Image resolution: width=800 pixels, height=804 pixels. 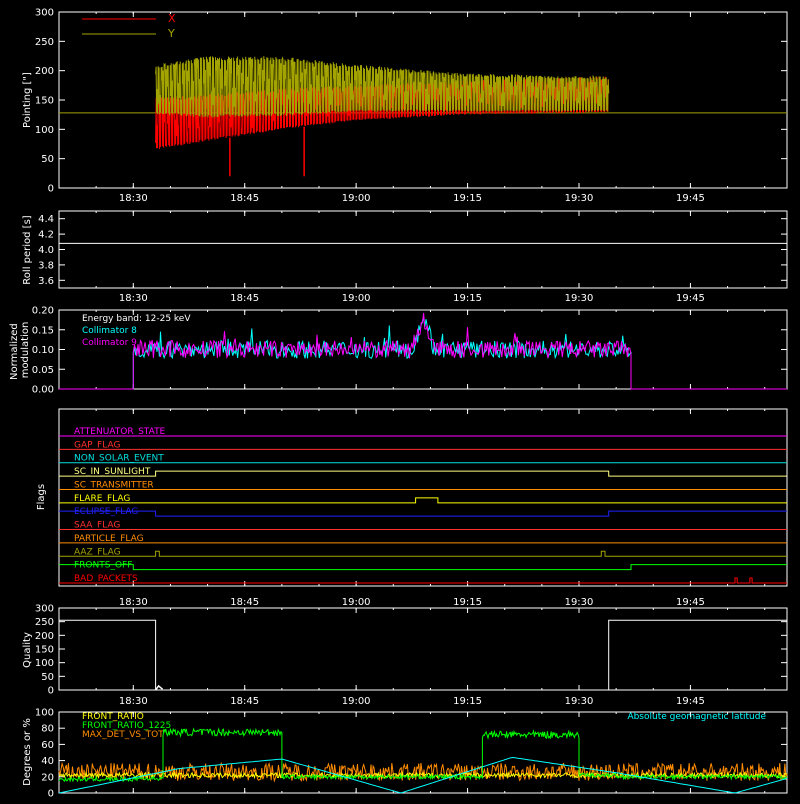 What do you see at coordinates (47, 677) in the screenshot?
I see `quality-y-tick-label: 50` at bounding box center [47, 677].